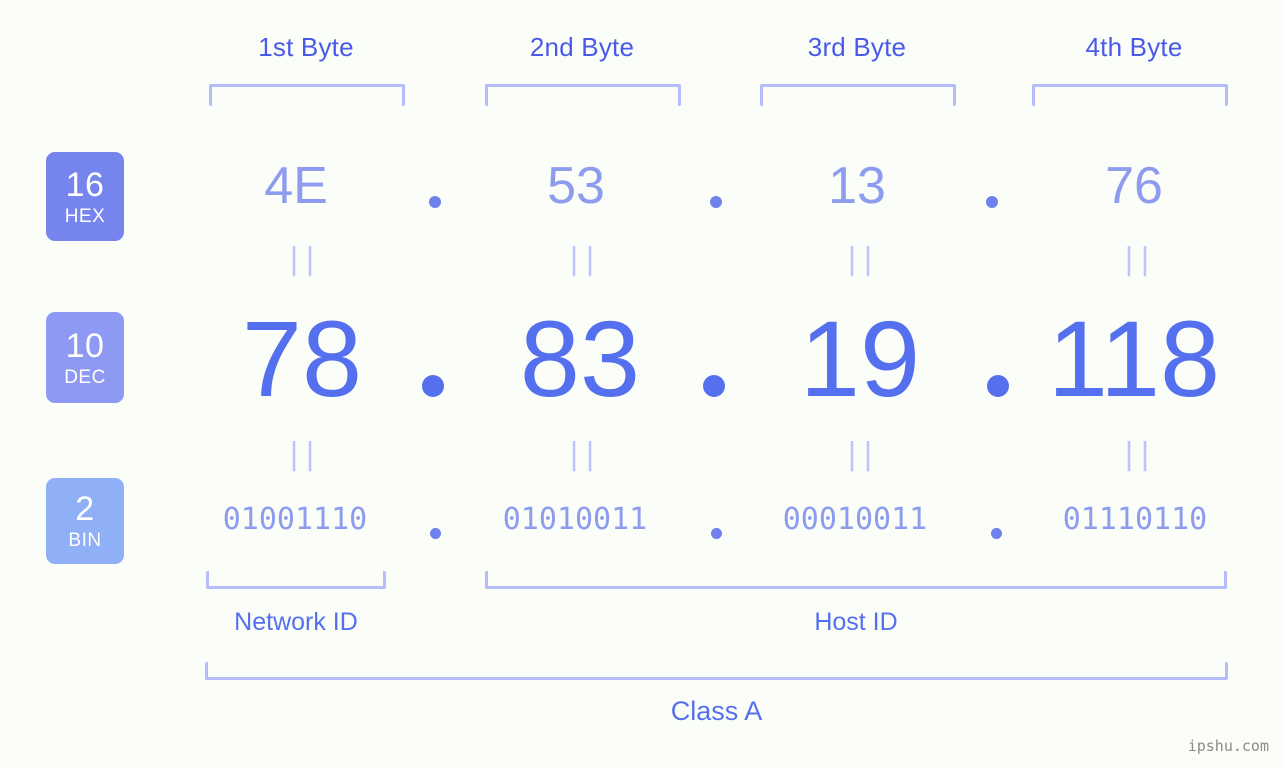  Describe the element at coordinates (1134, 358) in the screenshot. I see `dec-byte-4: 118` at that location.